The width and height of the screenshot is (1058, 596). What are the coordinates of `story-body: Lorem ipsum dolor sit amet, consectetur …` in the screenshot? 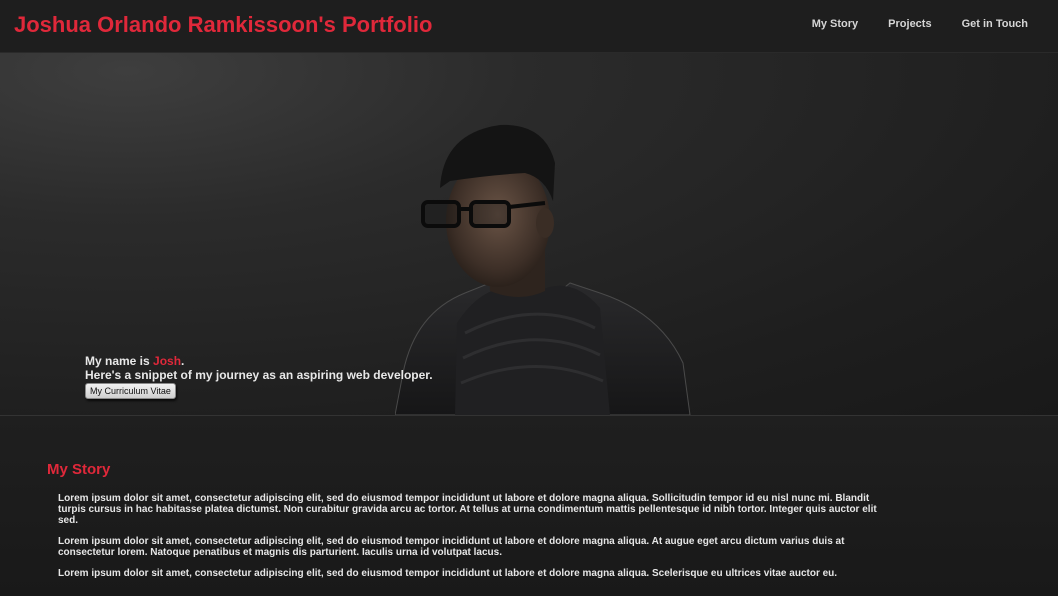 It's located at (475, 541).